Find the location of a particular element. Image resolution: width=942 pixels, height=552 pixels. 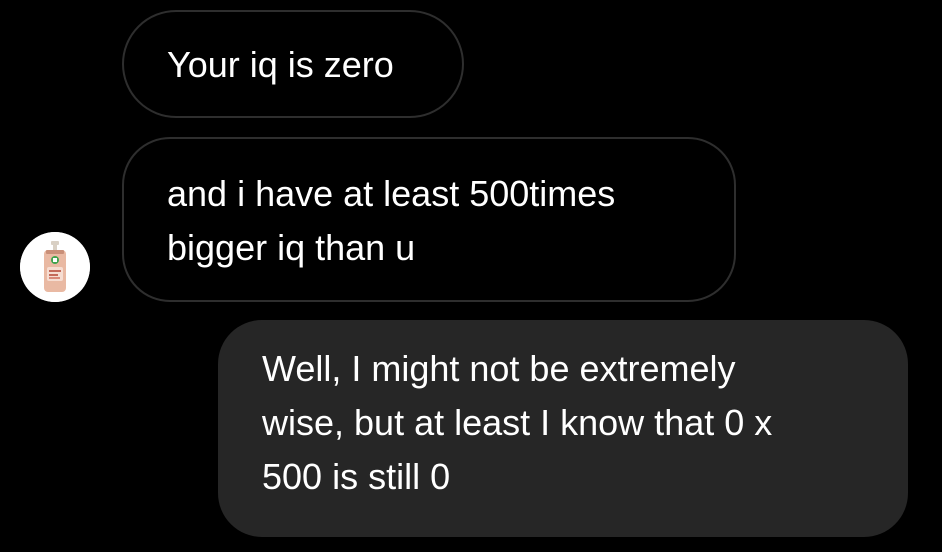

incoming-message-bubble: Your iq is zero is located at coordinates (293, 64).